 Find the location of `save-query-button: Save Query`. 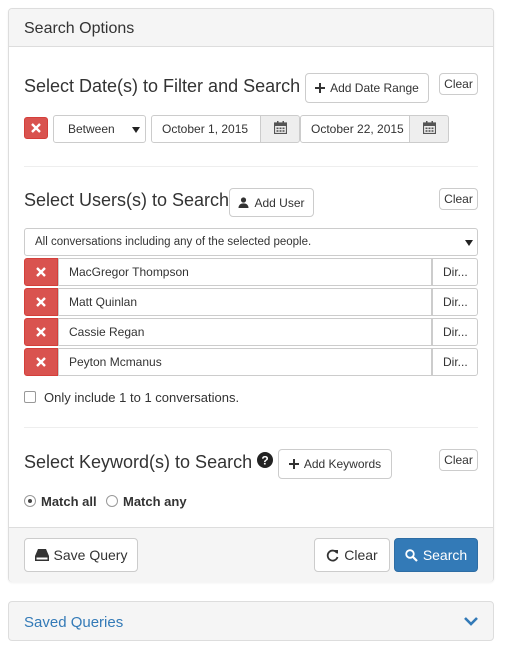

save-query-button: Save Query is located at coordinates (81, 555).